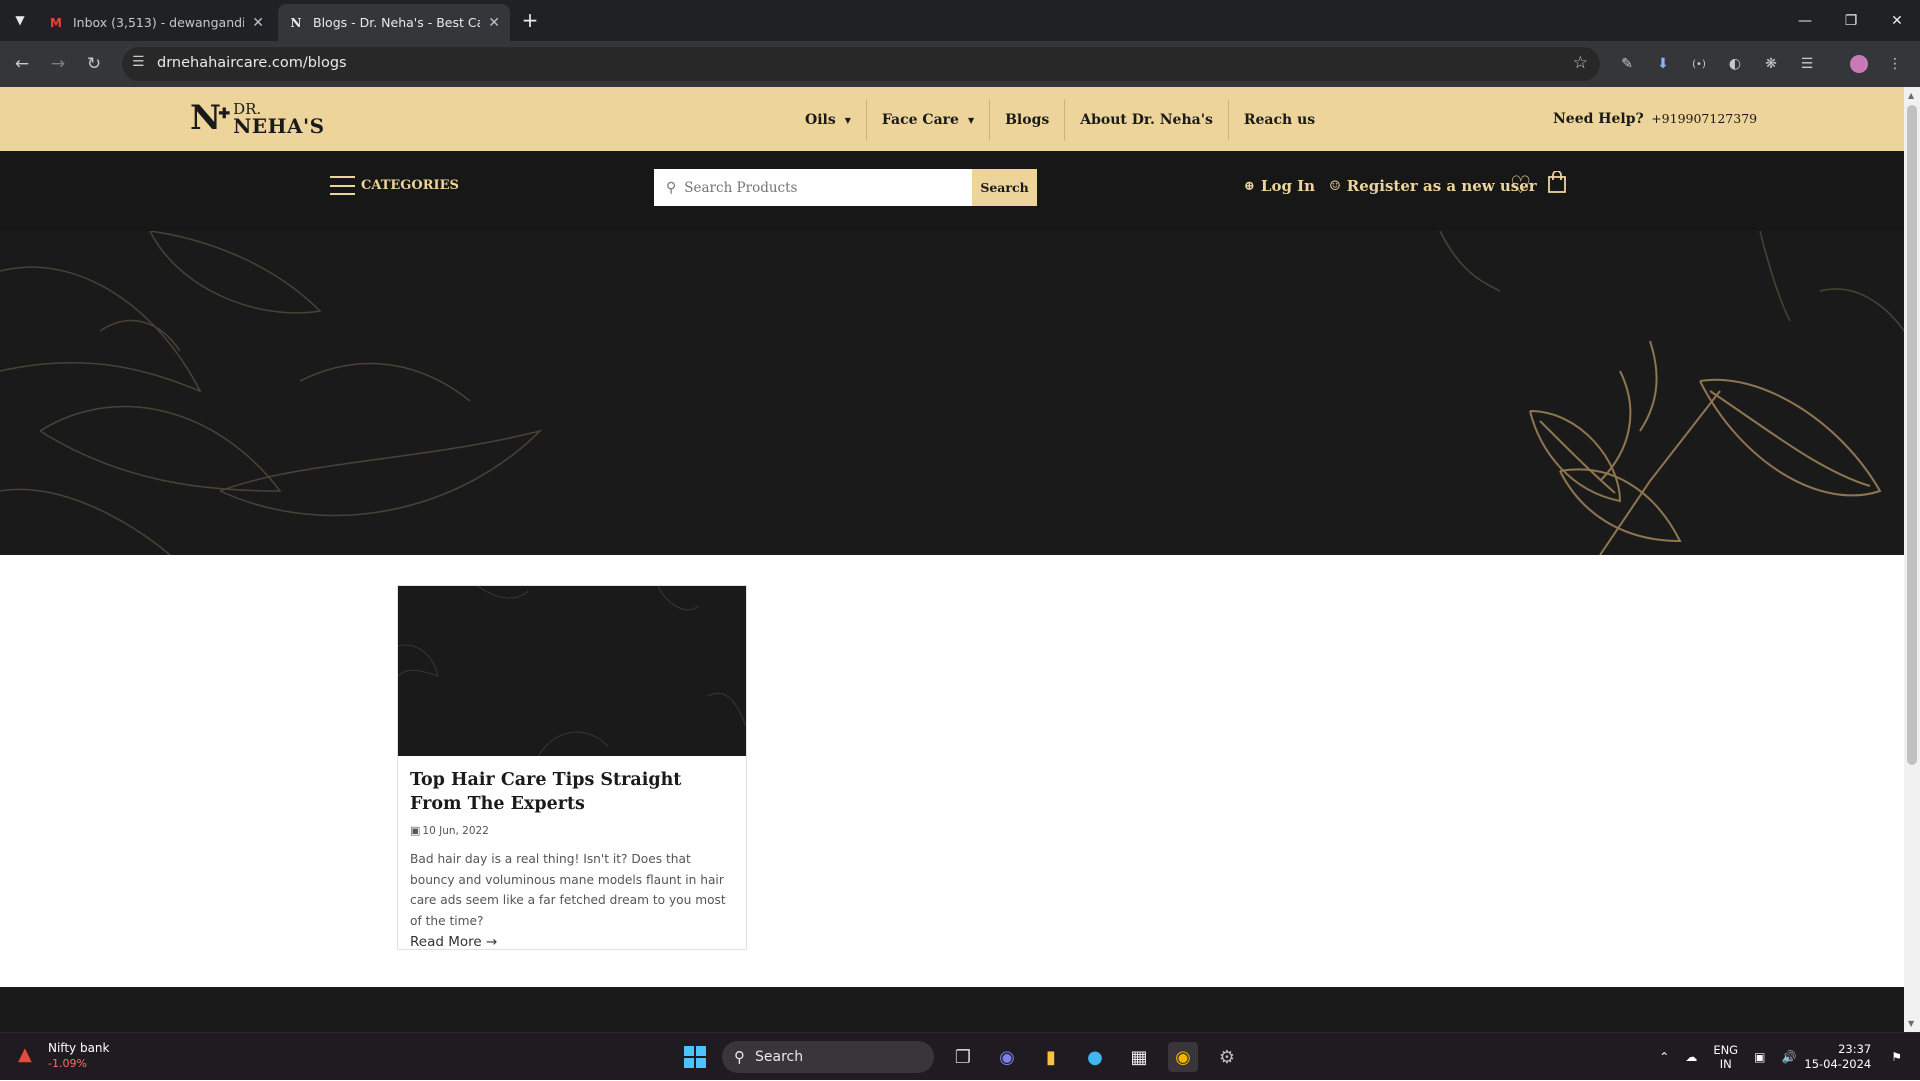  Describe the element at coordinates (1691, 1057) in the screenshot. I see `onedrive-cloud-icon: ☁` at that location.